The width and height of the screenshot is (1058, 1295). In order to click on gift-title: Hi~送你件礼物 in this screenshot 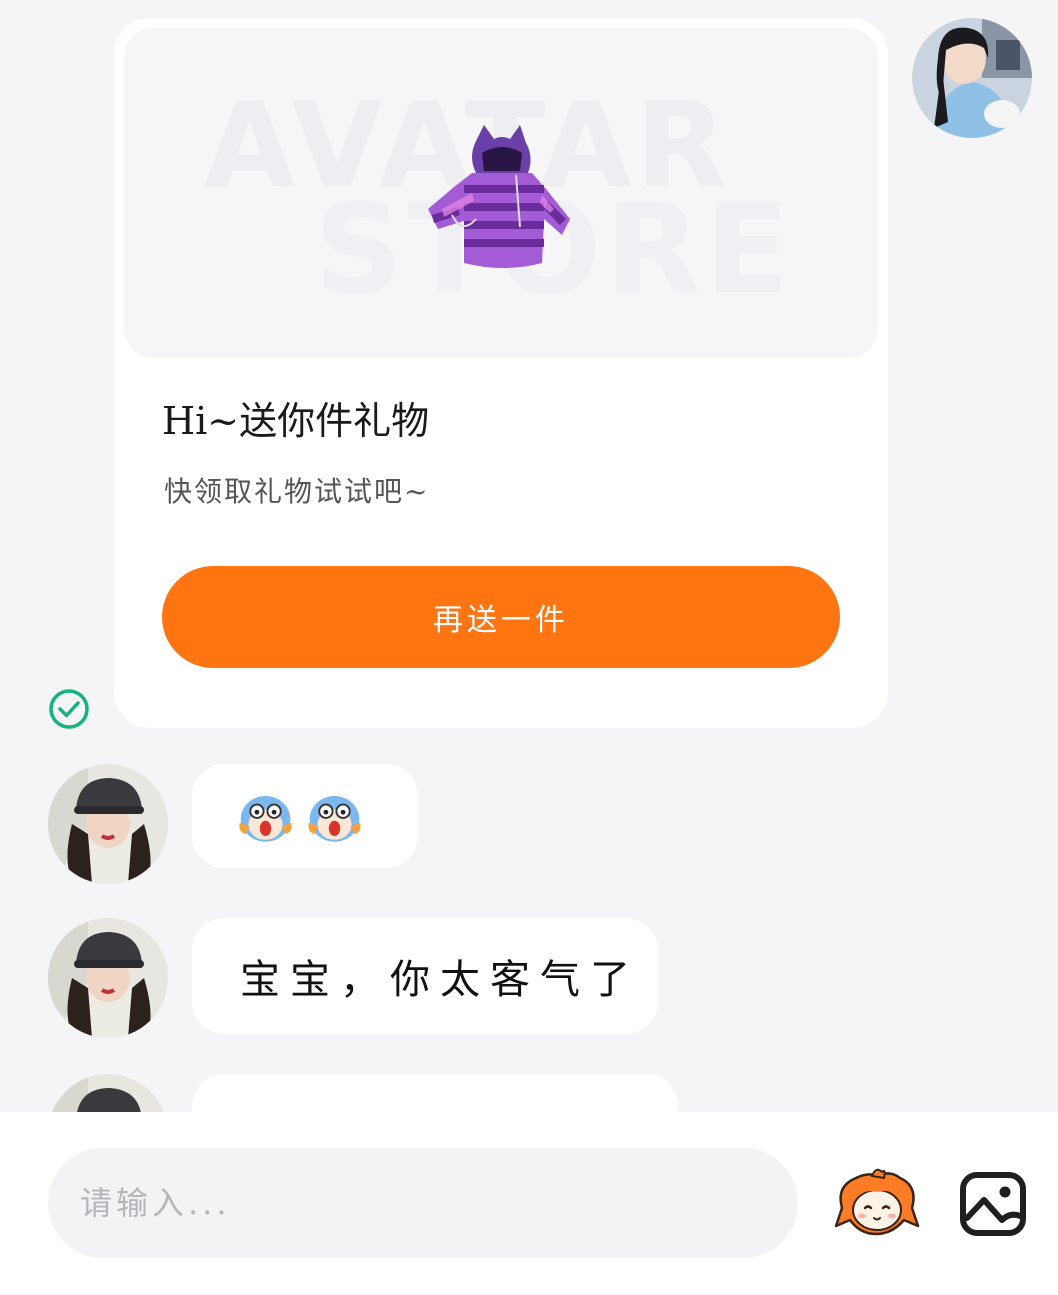, I will do `click(296, 421)`.